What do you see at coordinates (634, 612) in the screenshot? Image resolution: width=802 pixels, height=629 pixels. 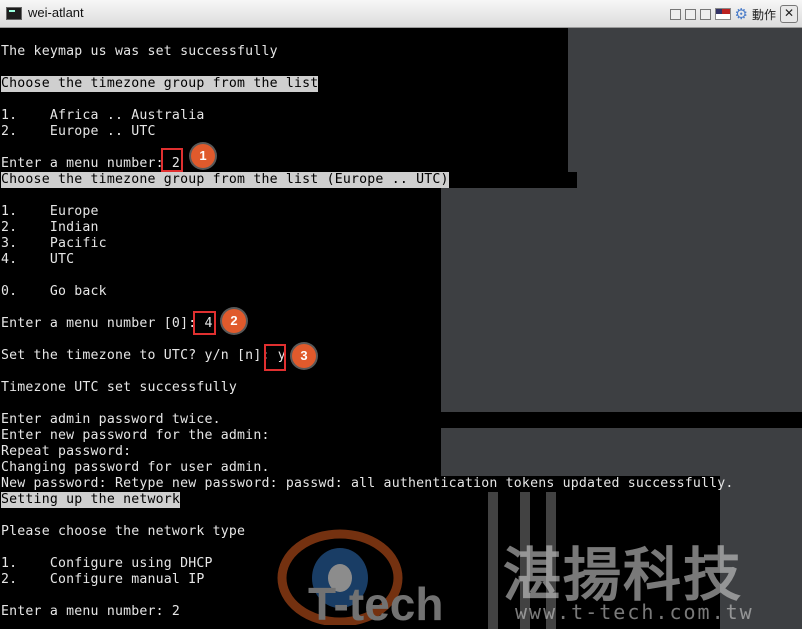 I see `company-url-watermark: www.t-tech.com.tw` at bounding box center [634, 612].